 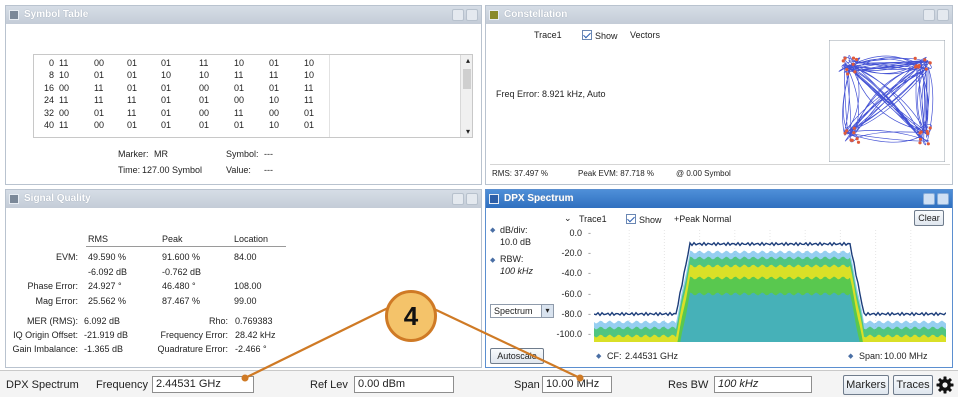 I want to click on constellation-icon, so click(x=494, y=15).